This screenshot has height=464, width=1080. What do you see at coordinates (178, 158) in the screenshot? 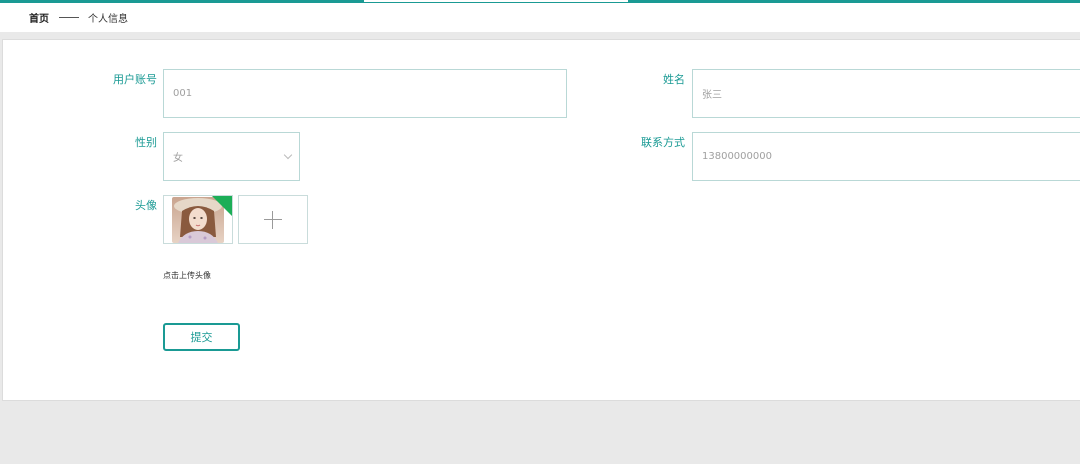
I see `gender-value: 女` at bounding box center [178, 158].